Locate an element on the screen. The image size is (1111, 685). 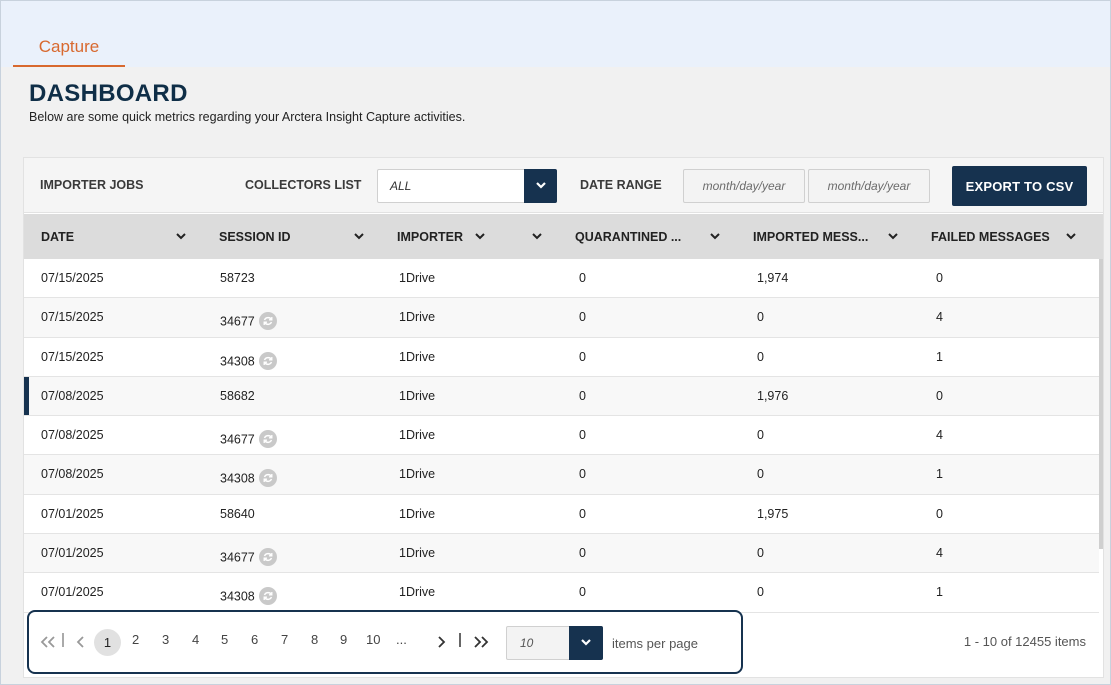
page-4: 4 is located at coordinates (195, 639).